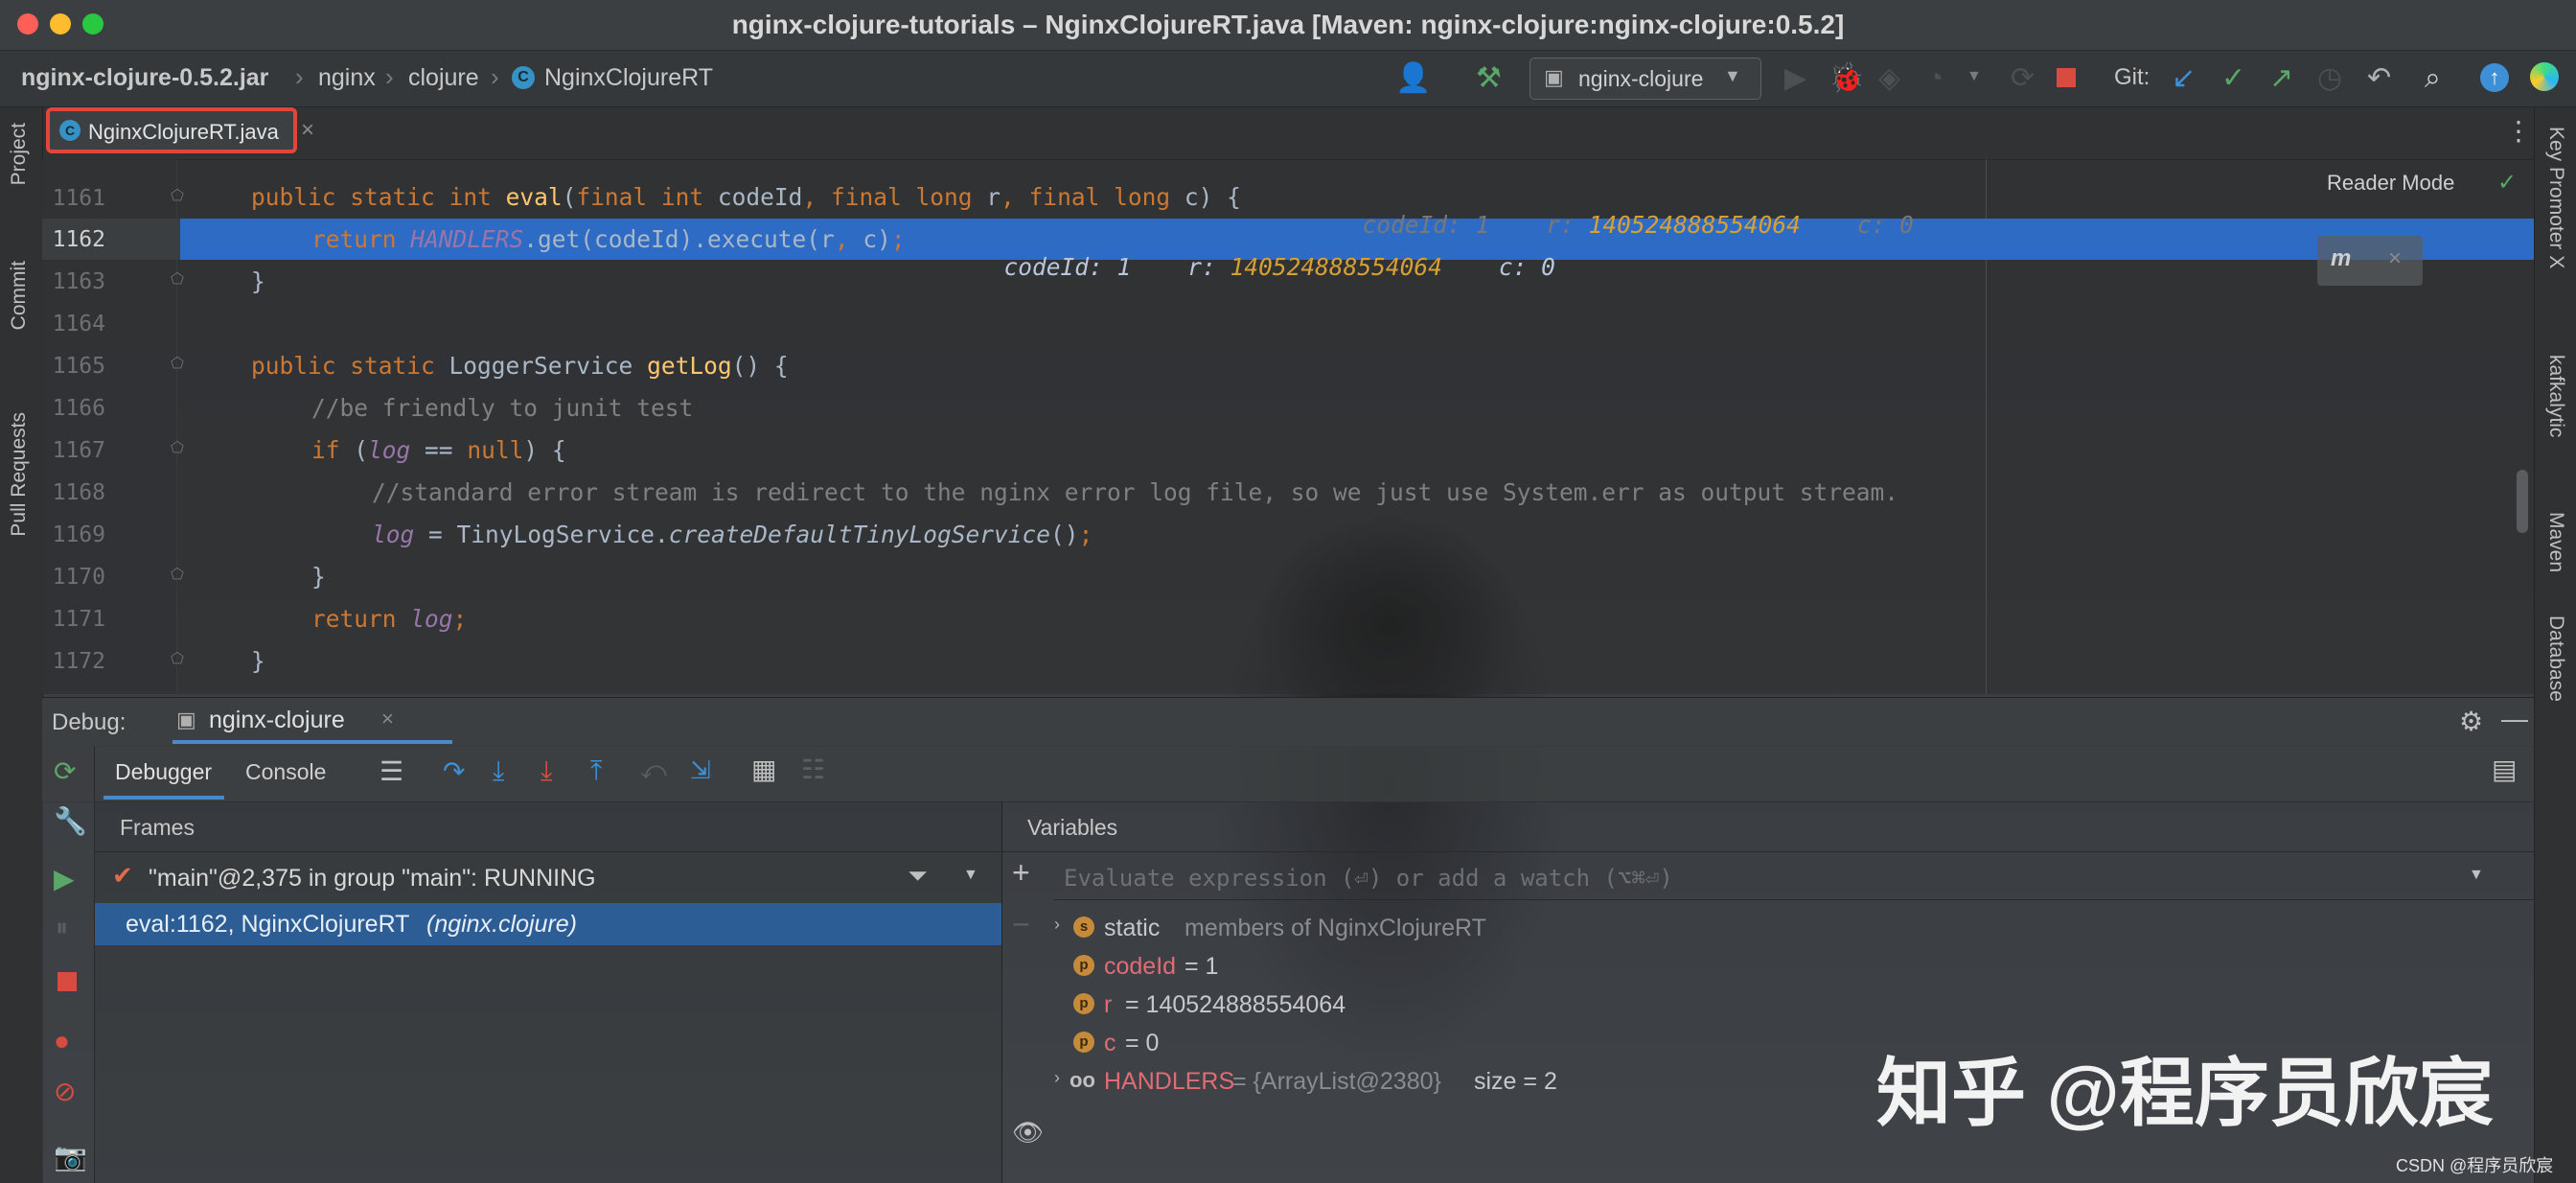  What do you see at coordinates (1084, 927) in the screenshot?
I see `static-icon: s` at bounding box center [1084, 927].